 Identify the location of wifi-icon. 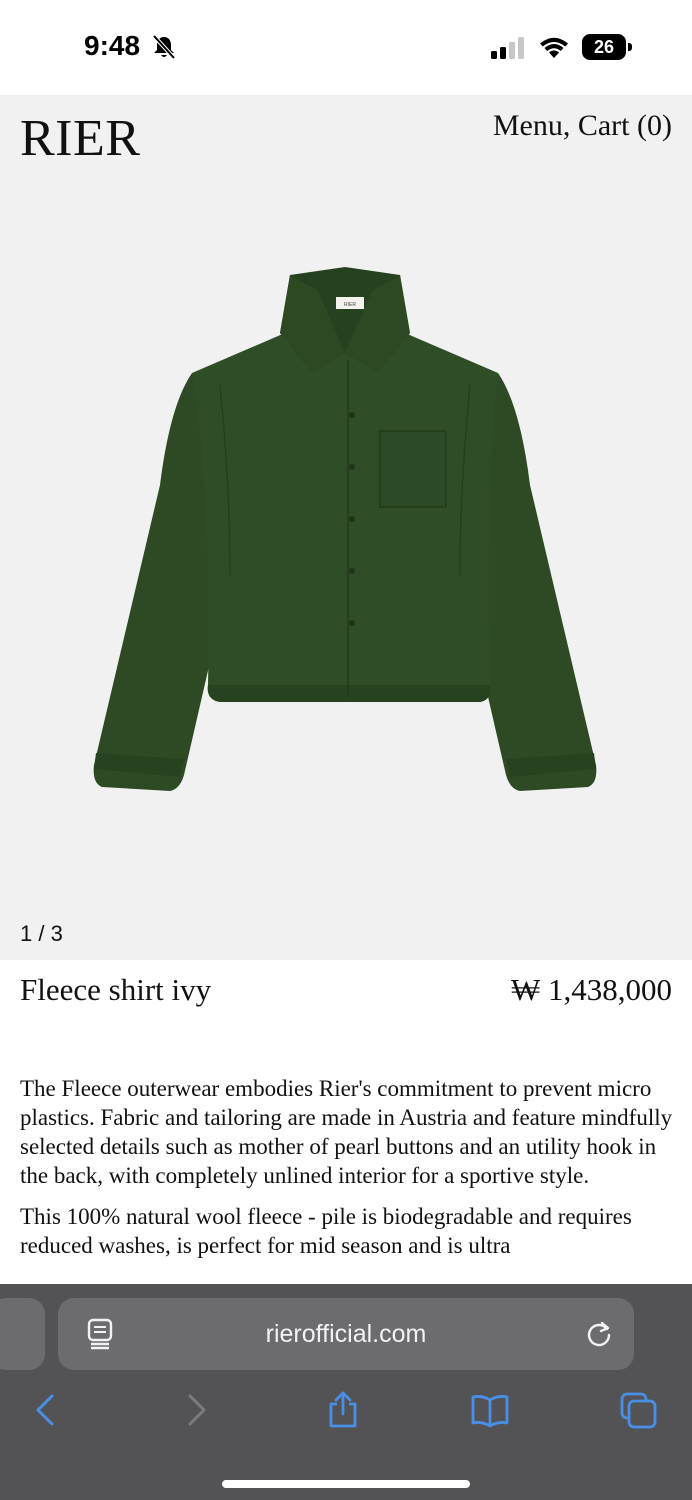
(554, 47).